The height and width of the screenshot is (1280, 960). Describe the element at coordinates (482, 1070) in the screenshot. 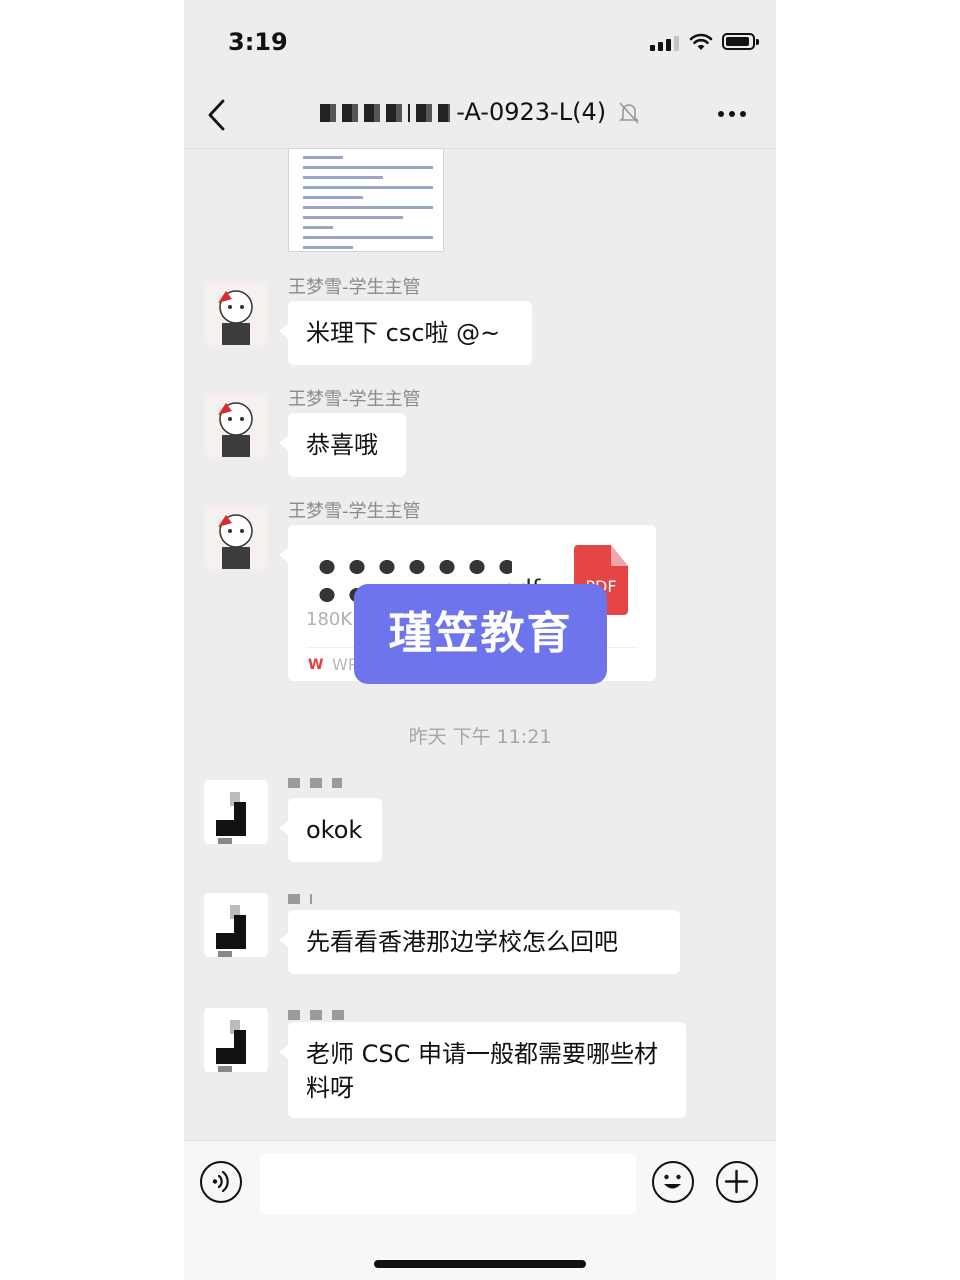

I see `message-bubble: 老师 CSC 申请一般都需要哪些材料呀` at that location.